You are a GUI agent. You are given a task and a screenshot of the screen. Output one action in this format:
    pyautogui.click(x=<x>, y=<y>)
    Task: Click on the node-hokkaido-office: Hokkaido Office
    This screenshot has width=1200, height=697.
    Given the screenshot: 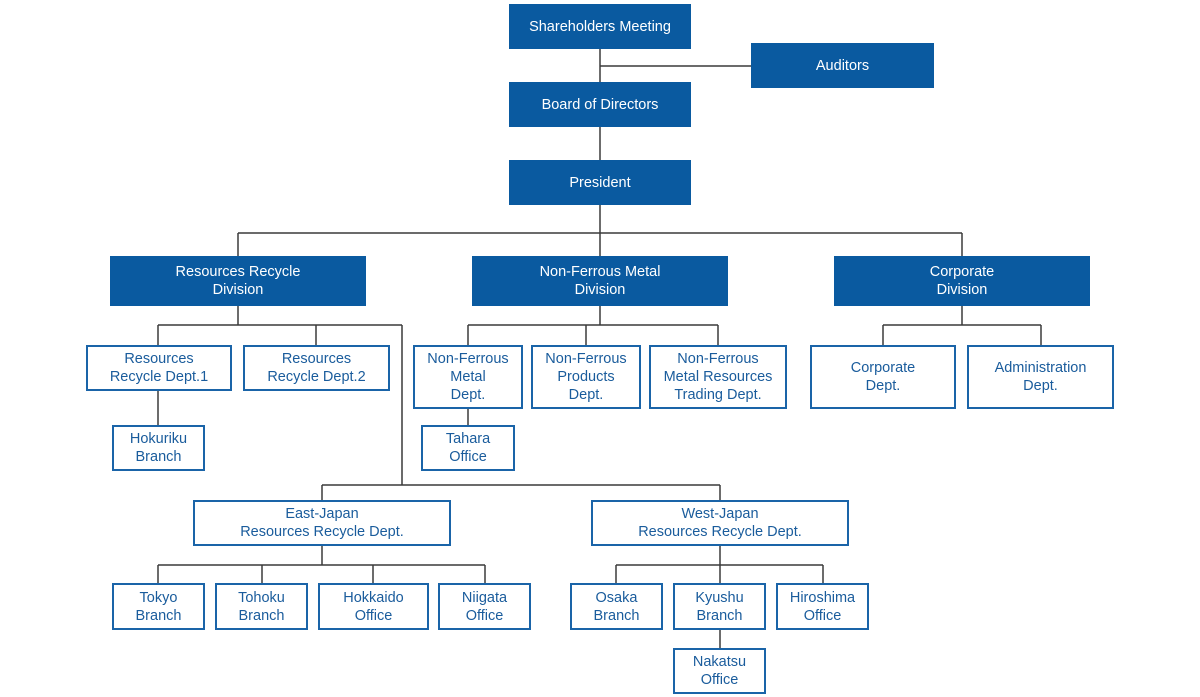 What is the action you would take?
    pyautogui.click(x=373, y=606)
    